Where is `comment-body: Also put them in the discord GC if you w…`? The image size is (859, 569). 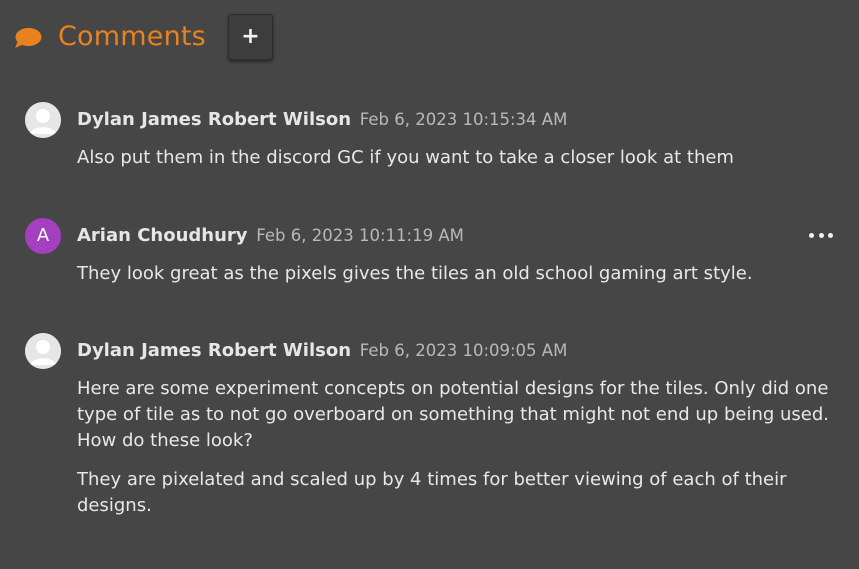
comment-body: Also put them in the discord GC if you w… is located at coordinates (462, 164).